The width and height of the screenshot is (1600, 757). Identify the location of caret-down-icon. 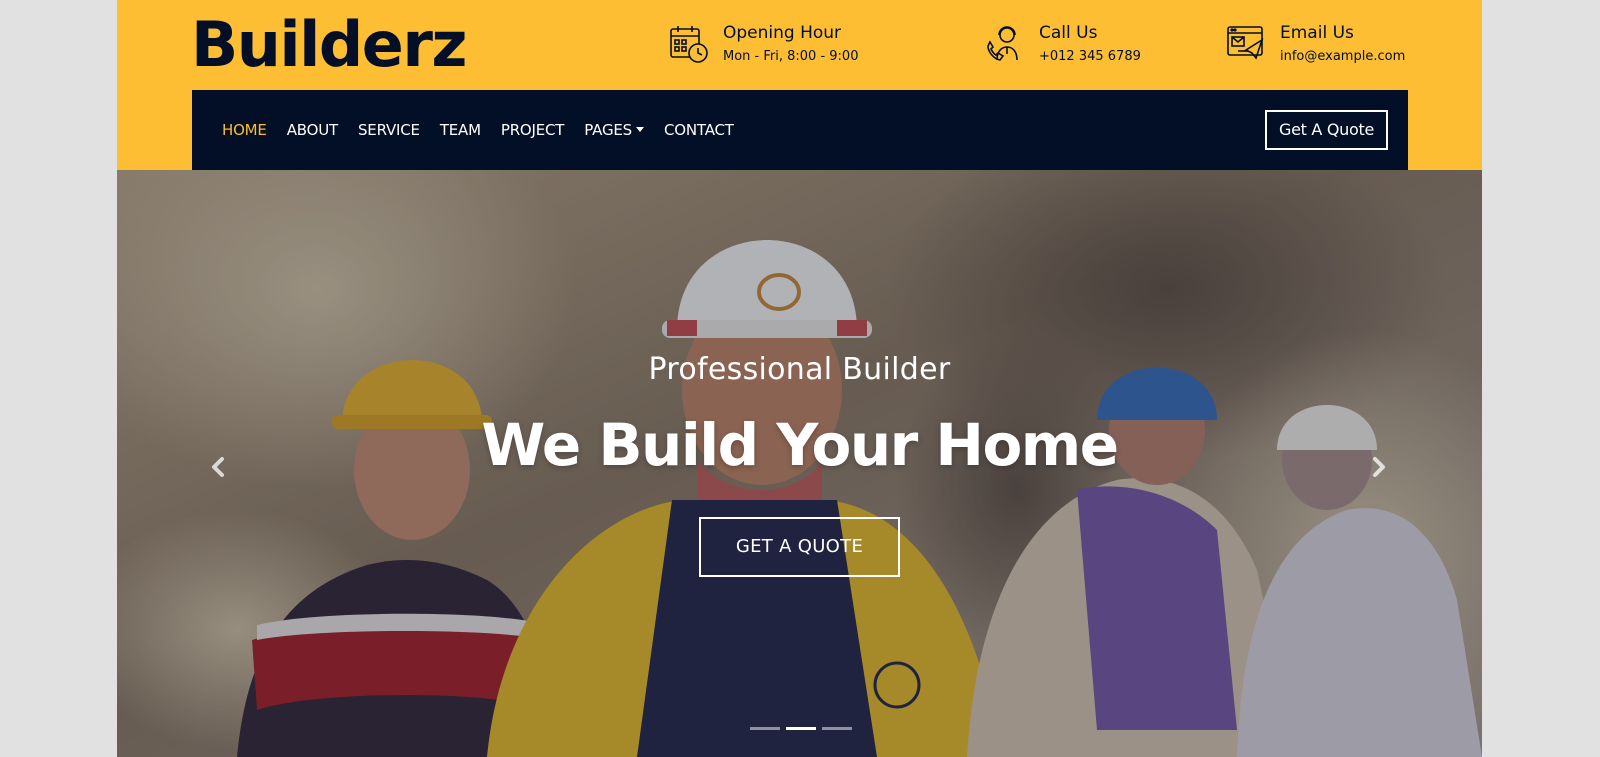
(640, 129).